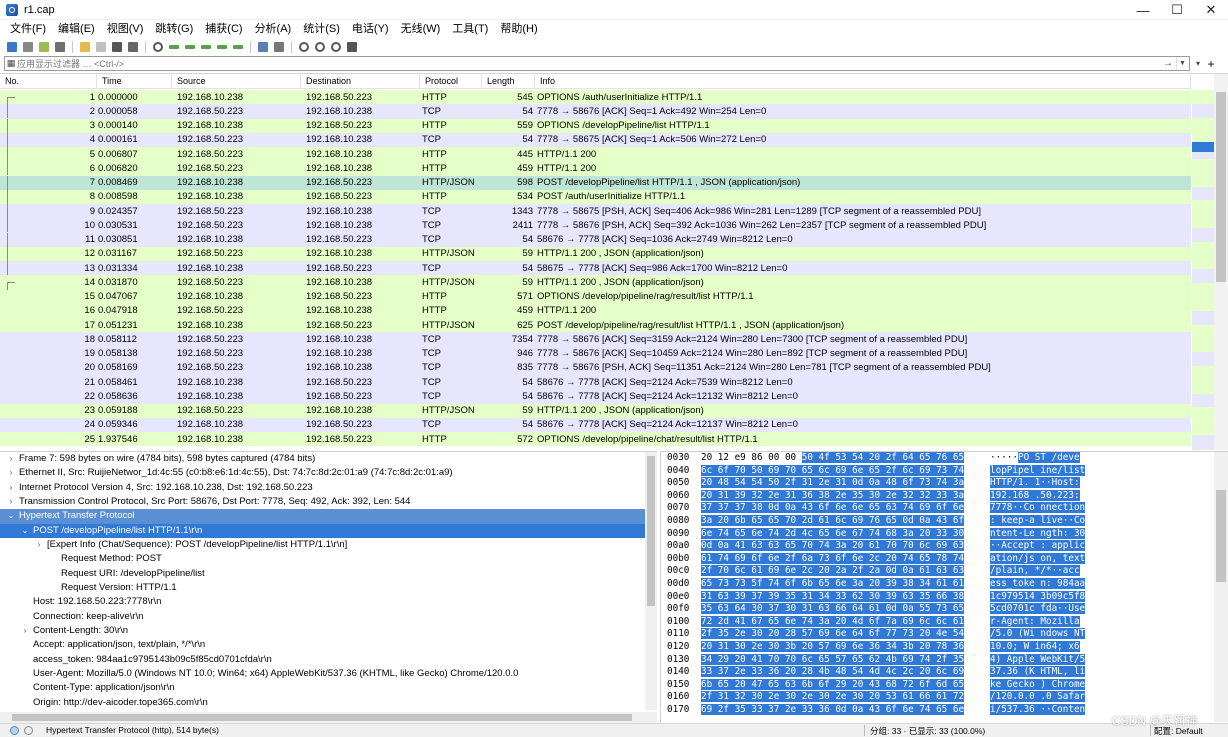  Describe the element at coordinates (48, 81) in the screenshot. I see `column-header-no: No.` at that location.